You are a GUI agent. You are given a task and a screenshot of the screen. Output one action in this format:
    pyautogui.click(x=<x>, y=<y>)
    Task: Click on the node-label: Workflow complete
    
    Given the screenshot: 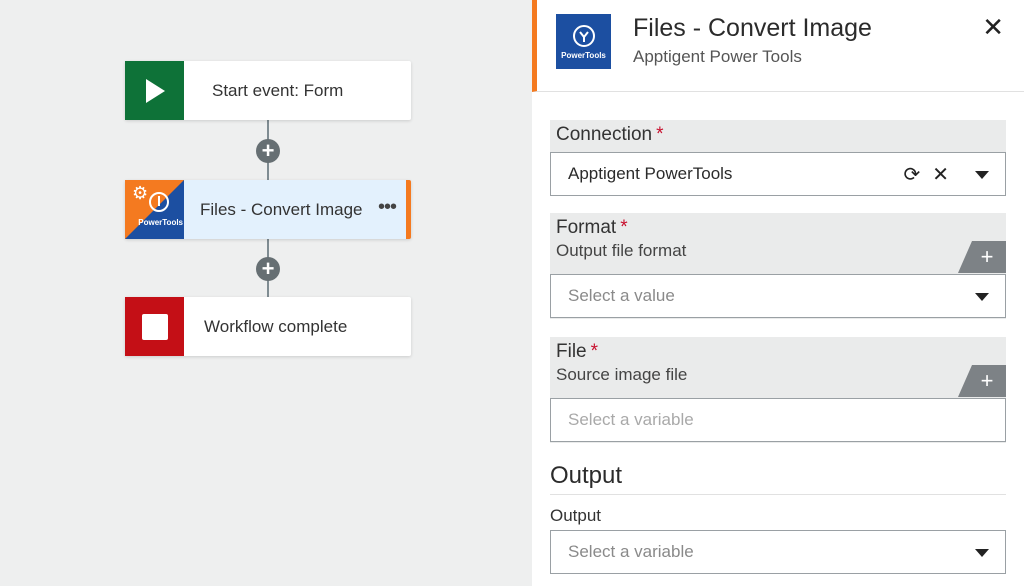 What is the action you would take?
    pyautogui.click(x=276, y=326)
    